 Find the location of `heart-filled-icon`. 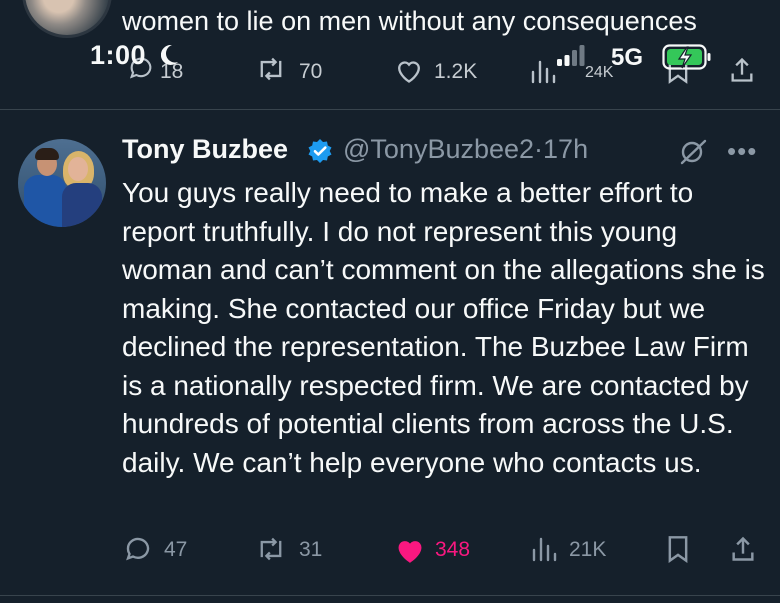

heart-filled-icon is located at coordinates (410, 552).